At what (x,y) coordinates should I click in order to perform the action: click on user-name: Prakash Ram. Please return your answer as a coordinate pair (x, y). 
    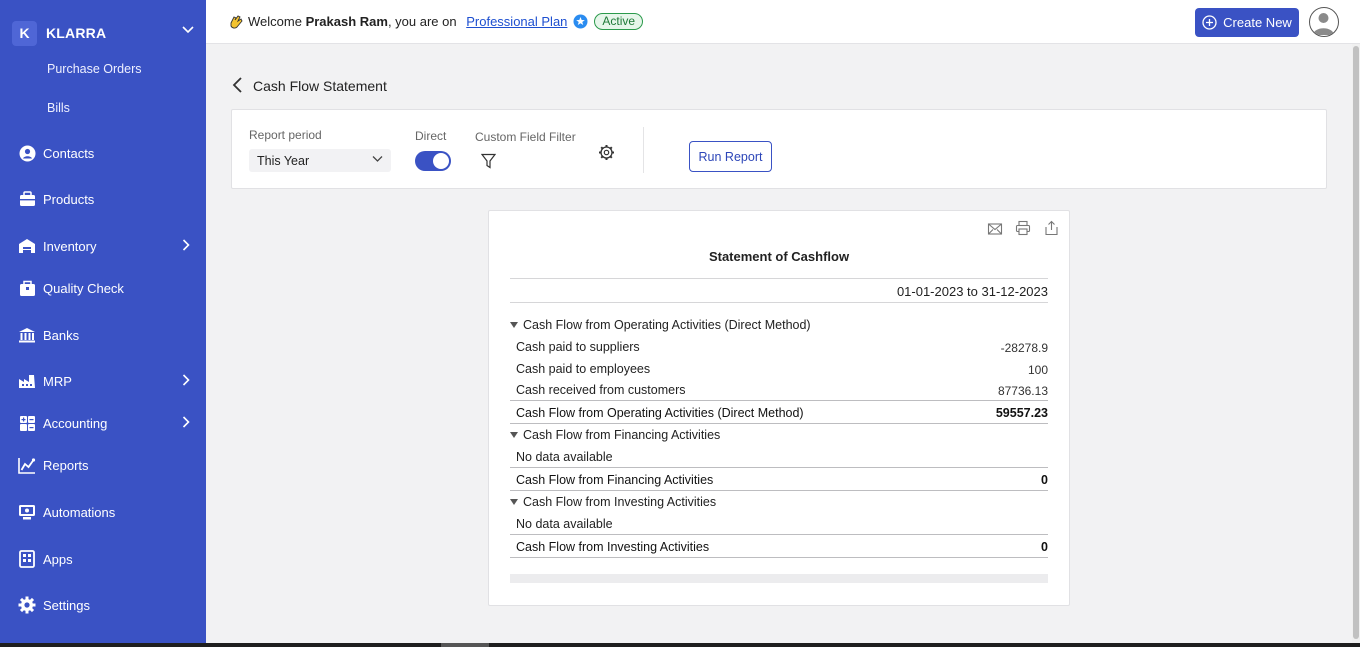
    Looking at the image, I should click on (346, 21).